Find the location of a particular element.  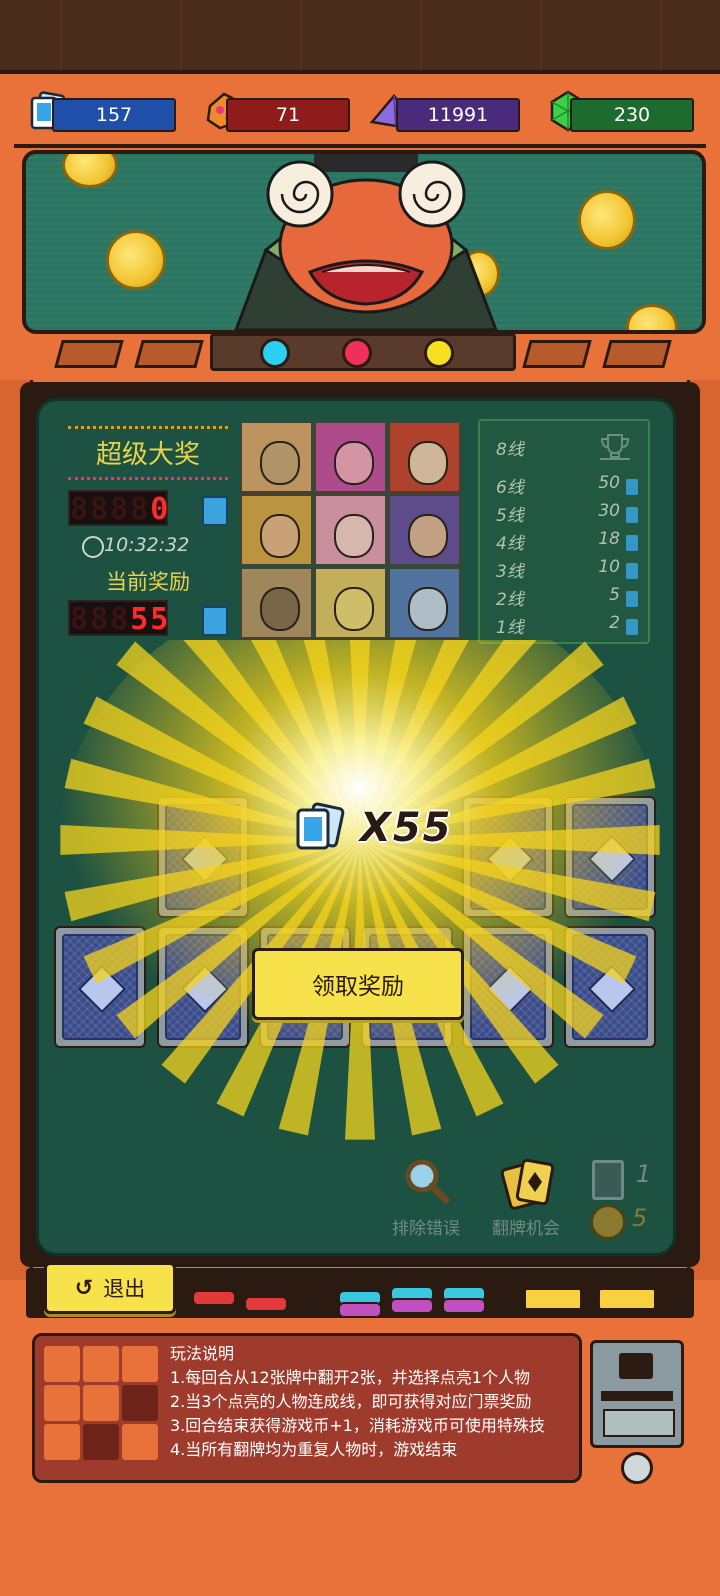

reward-multiplier: X55 is located at coordinates (406, 828).